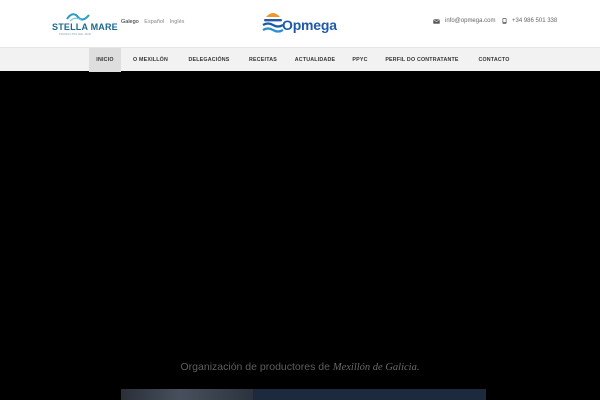 The width and height of the screenshot is (600, 400). Describe the element at coordinates (309, 25) in the screenshot. I see `opmega-wordmark: Opmega` at that location.